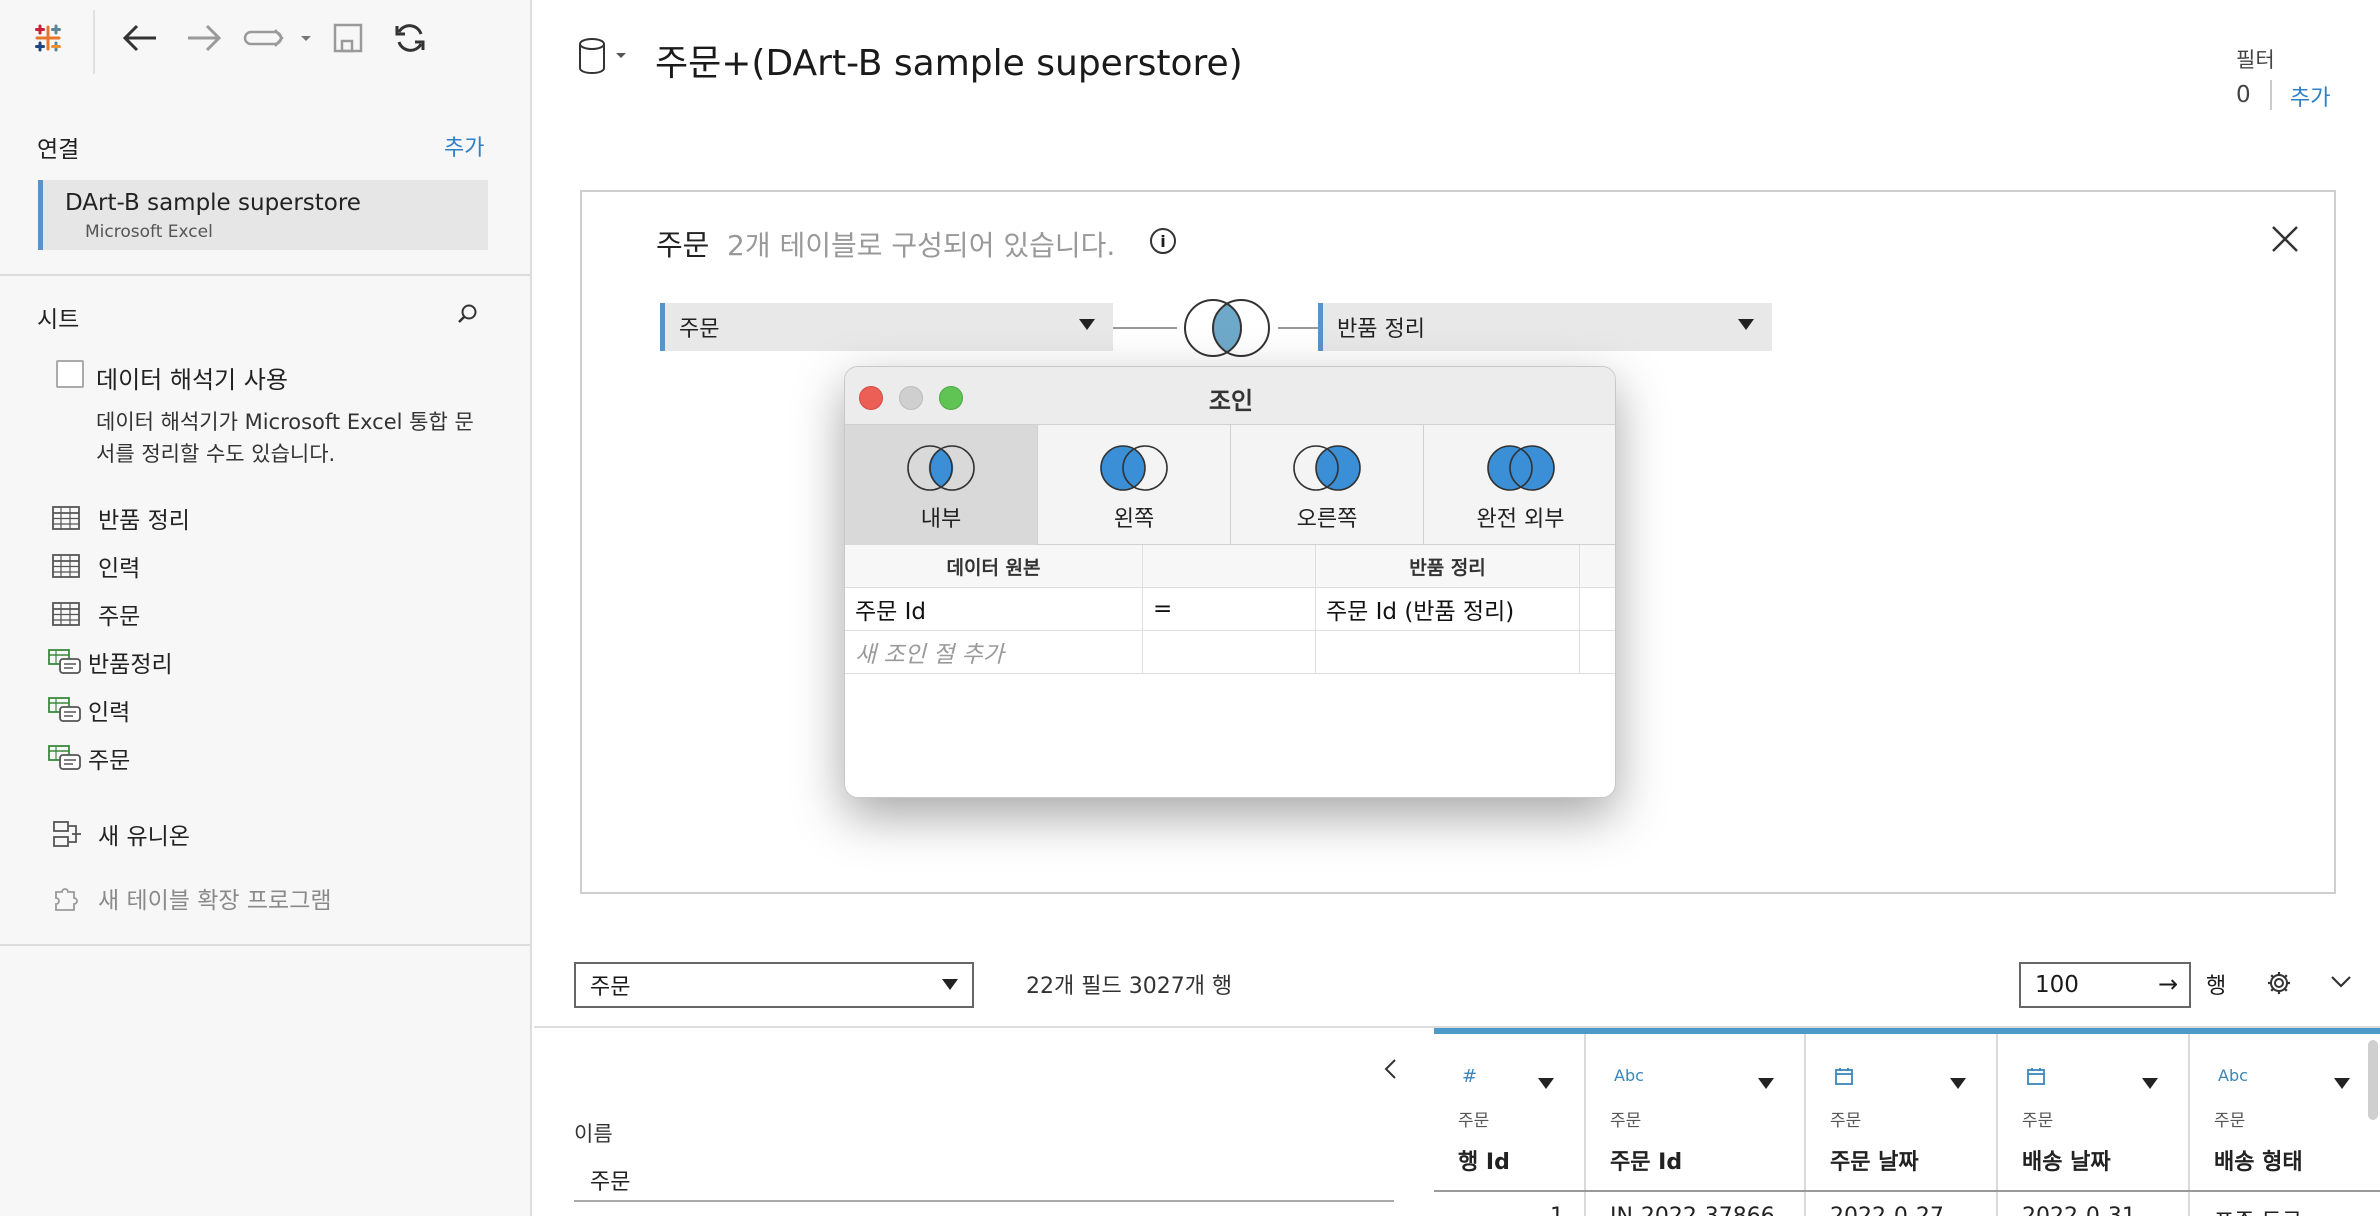  Describe the element at coordinates (886, 327) in the screenshot. I see `left-table-pill: 주문` at that location.